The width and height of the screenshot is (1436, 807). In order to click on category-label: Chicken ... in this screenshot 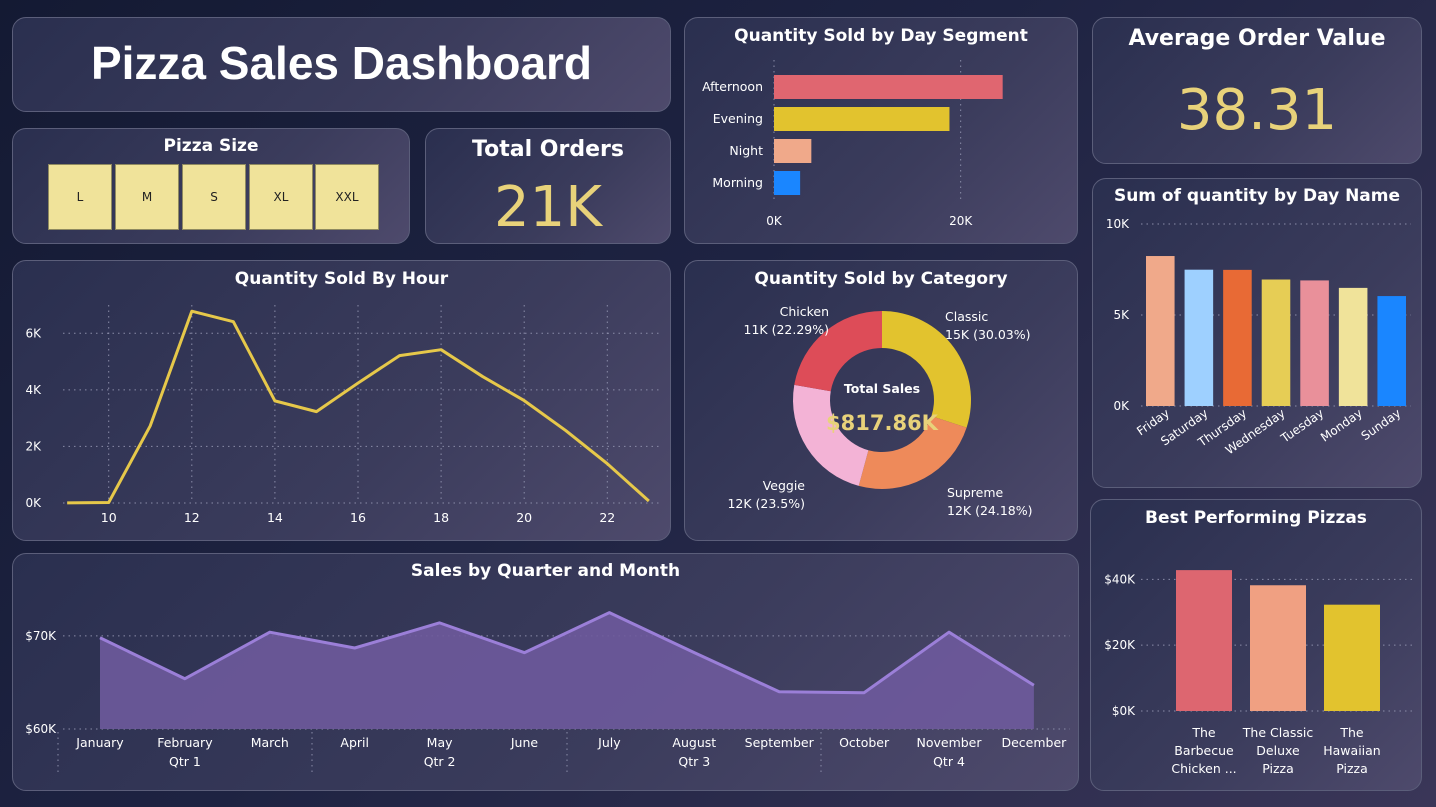, I will do `click(1203, 768)`.